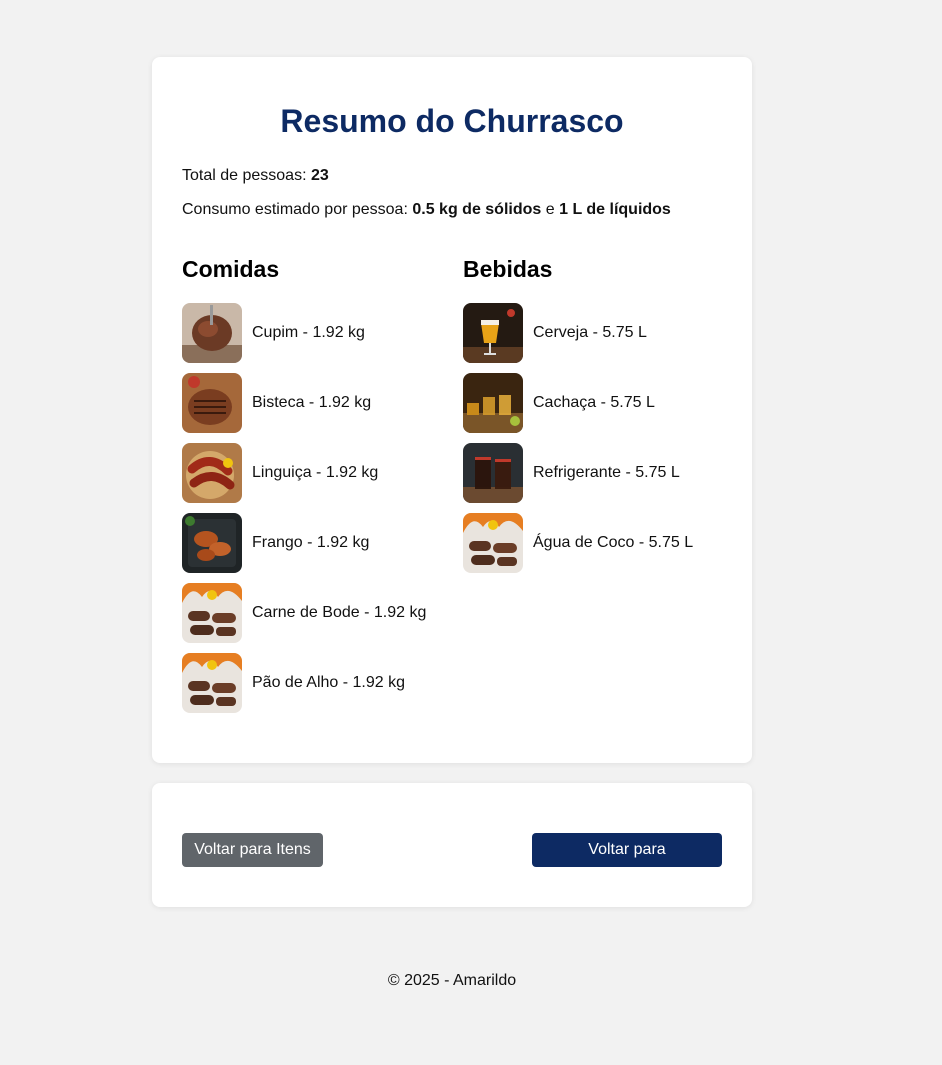 The image size is (942, 1065). I want to click on total-people-line: Total de pessoas: 23, so click(255, 176).